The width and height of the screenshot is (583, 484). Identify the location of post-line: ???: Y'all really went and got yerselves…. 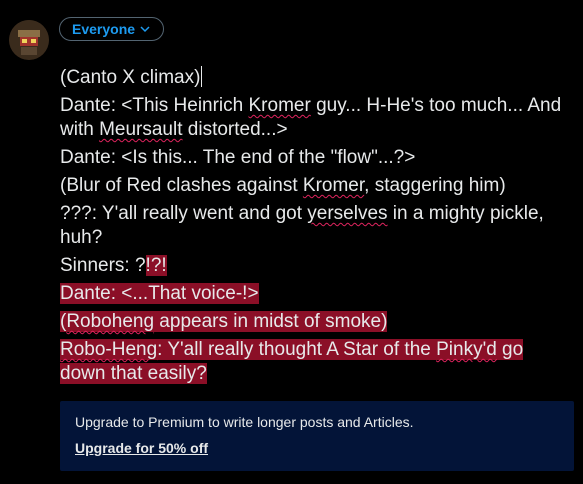
(316, 226).